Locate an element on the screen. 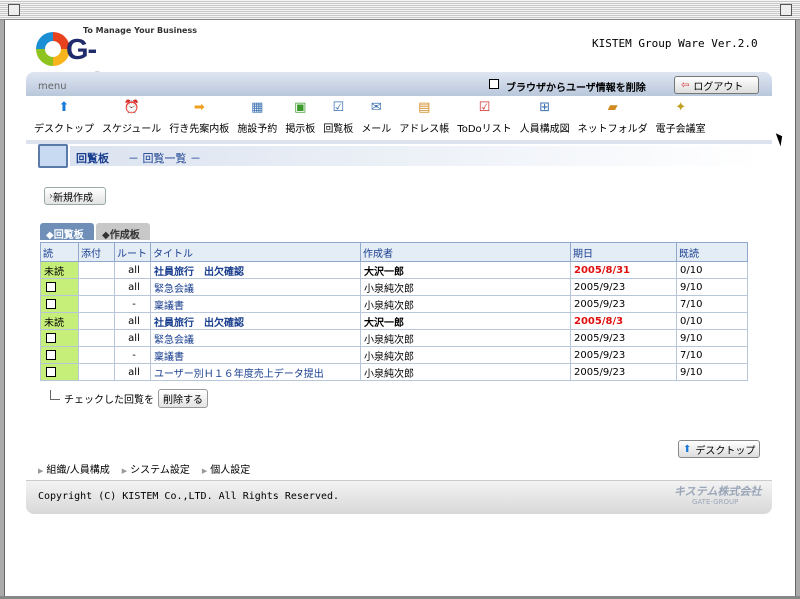 This screenshot has height=599, width=800. new-create-button: › 新規作成 is located at coordinates (75, 196).